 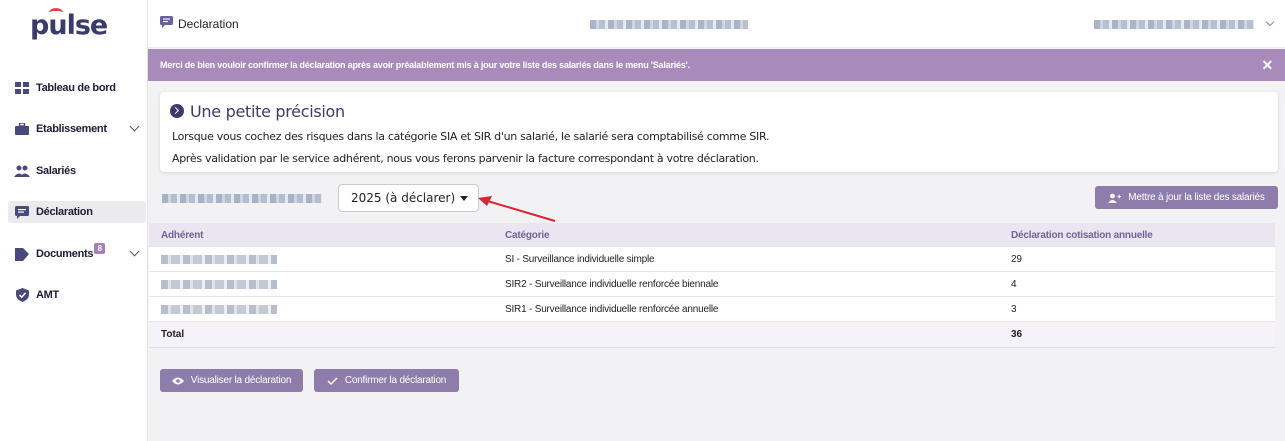 What do you see at coordinates (1014, 309) in the screenshot?
I see `value-cell: 3` at bounding box center [1014, 309].